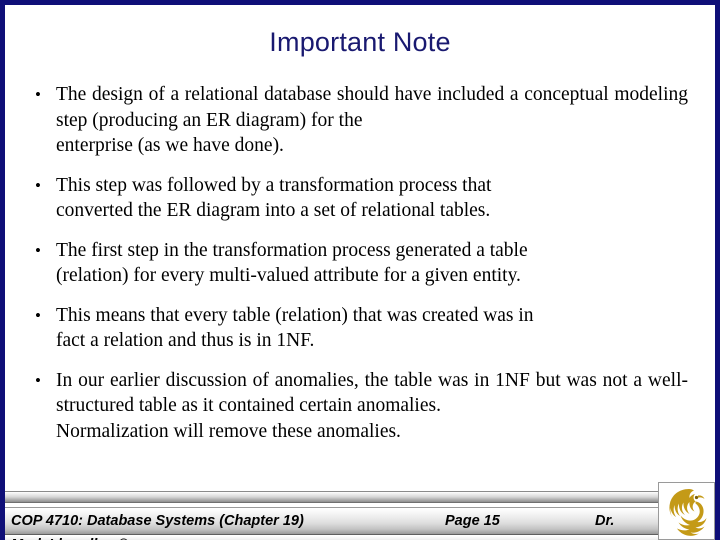 This screenshot has width=720, height=540. What do you see at coordinates (360, 2) in the screenshot?
I see `slide-border-top` at bounding box center [360, 2].